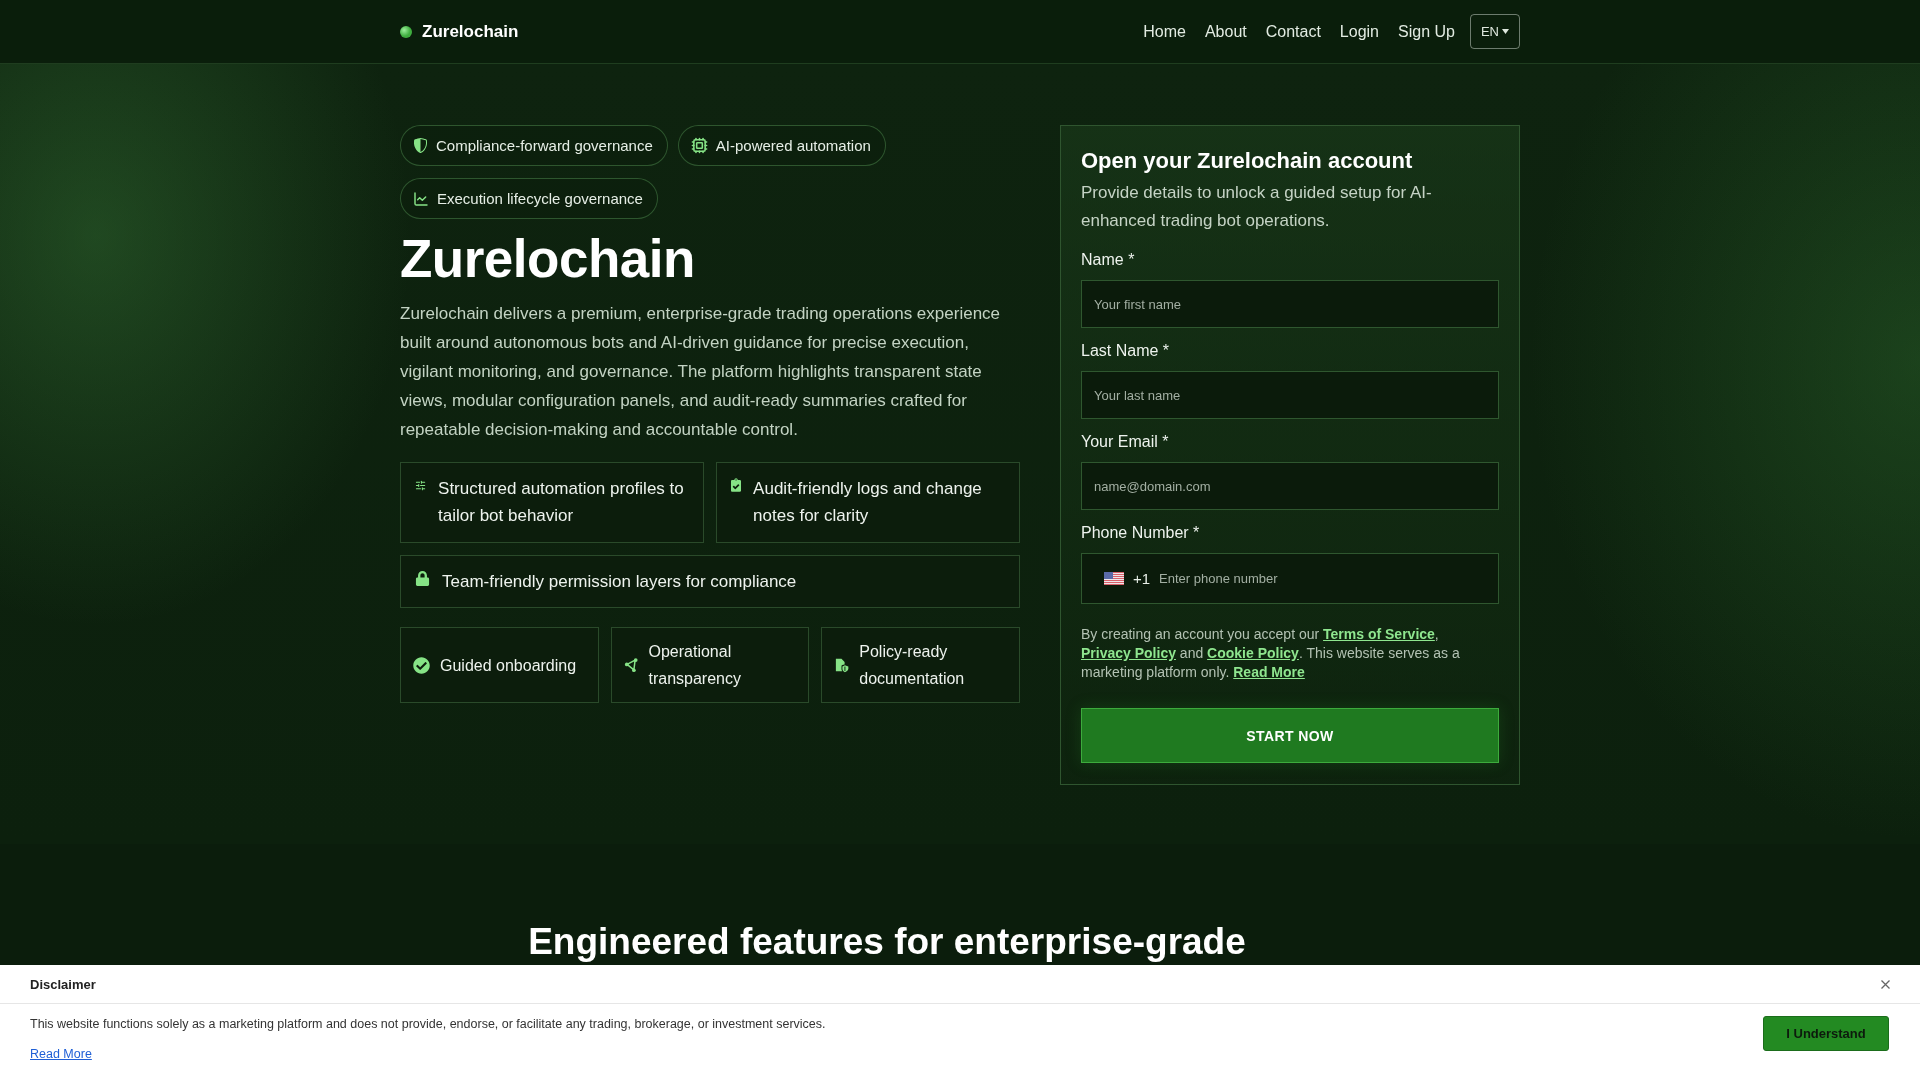 The width and height of the screenshot is (1920, 1080). I want to click on phone-field: +1 Enter phone number, so click(1290, 578).